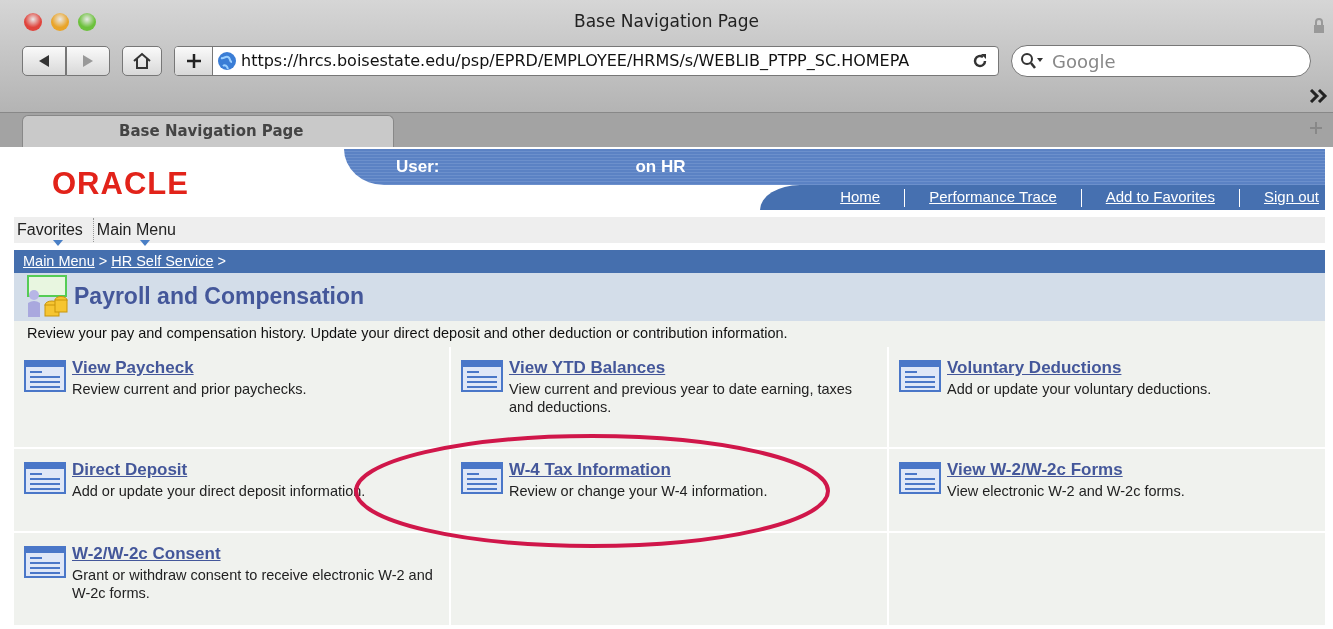 The width and height of the screenshot is (1333, 629). What do you see at coordinates (219, 469) in the screenshot?
I see `tile-link: Direct Deposit` at bounding box center [219, 469].